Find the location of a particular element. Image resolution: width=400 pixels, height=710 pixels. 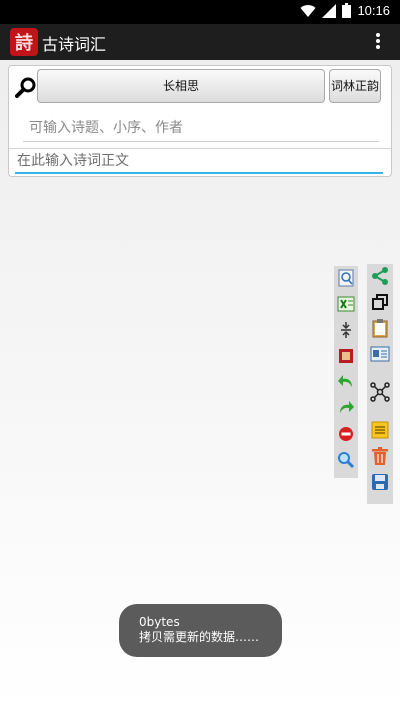

poem-body-input is located at coordinates (199, 162).